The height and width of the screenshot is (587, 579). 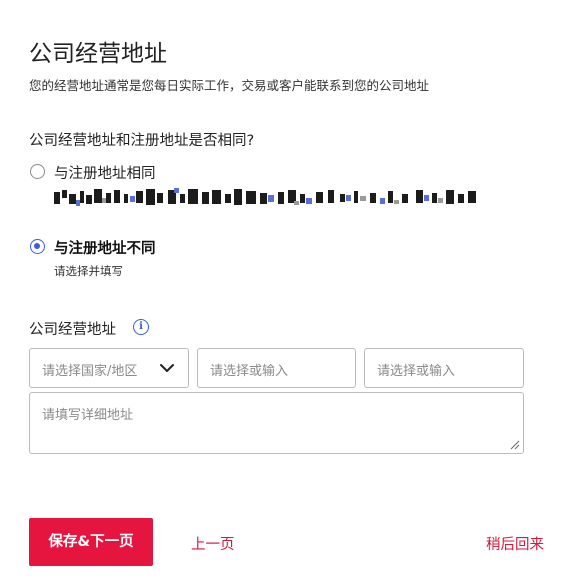 What do you see at coordinates (229, 85) in the screenshot?
I see `page-subtitle: 您的经营地址通常是您每日实际工作，交易或客户能联系到您的公司地址` at bounding box center [229, 85].